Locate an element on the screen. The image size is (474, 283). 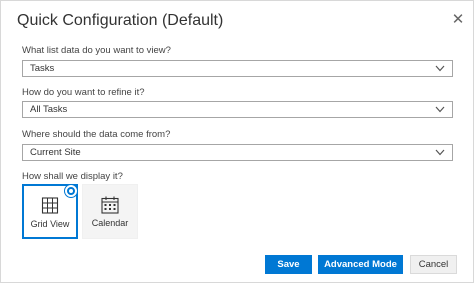
list-data-select: Tasks is located at coordinates (237, 68).